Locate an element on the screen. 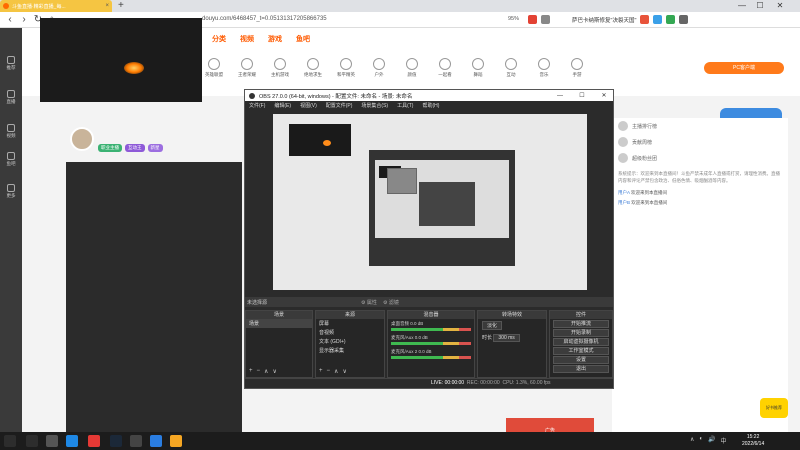 This screenshot has height=450, width=800. stream-video-thumbnail is located at coordinates (121, 60).